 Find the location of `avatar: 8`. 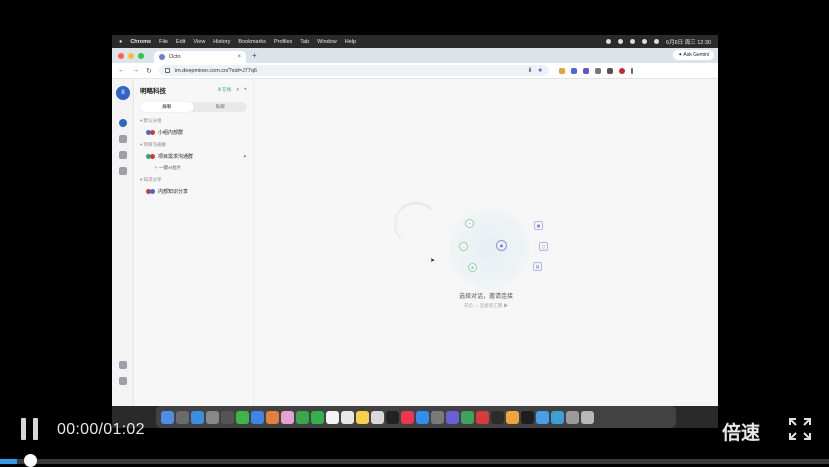

avatar: 8 is located at coordinates (123, 93).